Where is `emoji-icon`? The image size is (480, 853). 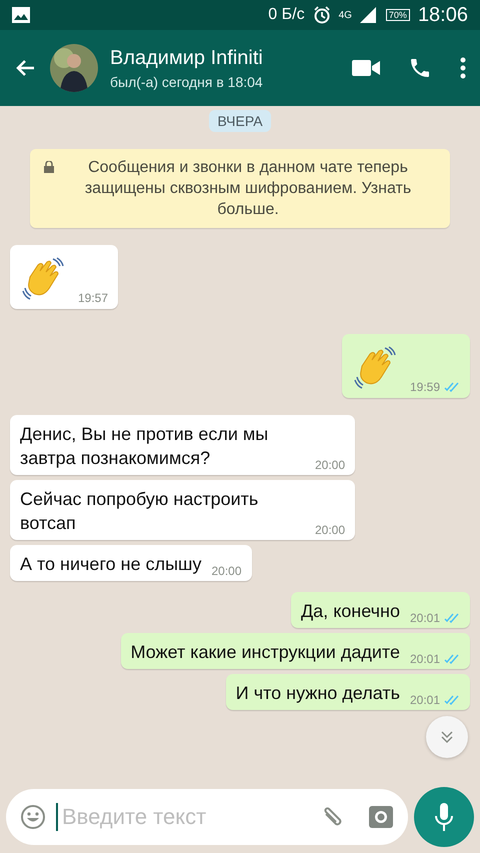
emoji-icon is located at coordinates (33, 817).